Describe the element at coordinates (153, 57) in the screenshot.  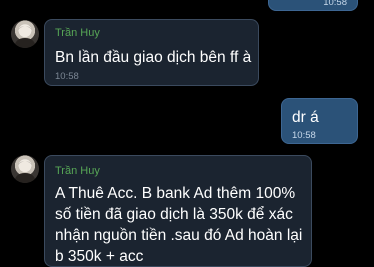
I see `message-text: Bn lần đầu giao dịch bên ff à` at that location.